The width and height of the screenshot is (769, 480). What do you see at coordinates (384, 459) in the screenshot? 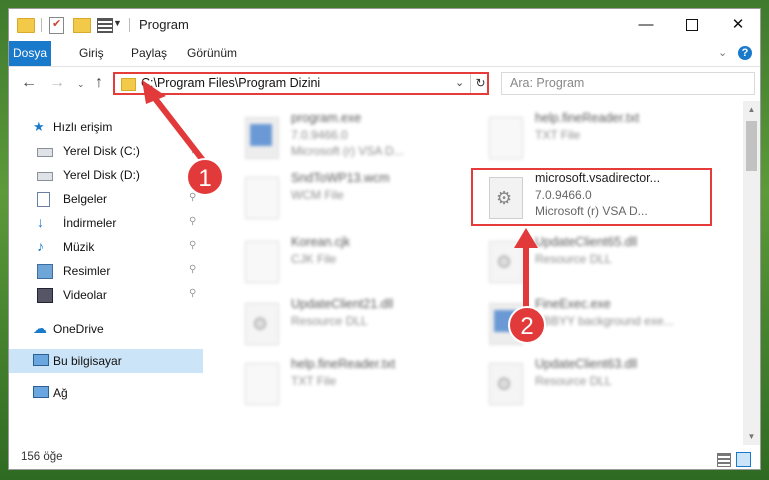
I see `status-bar: 156 öğe` at bounding box center [384, 459].